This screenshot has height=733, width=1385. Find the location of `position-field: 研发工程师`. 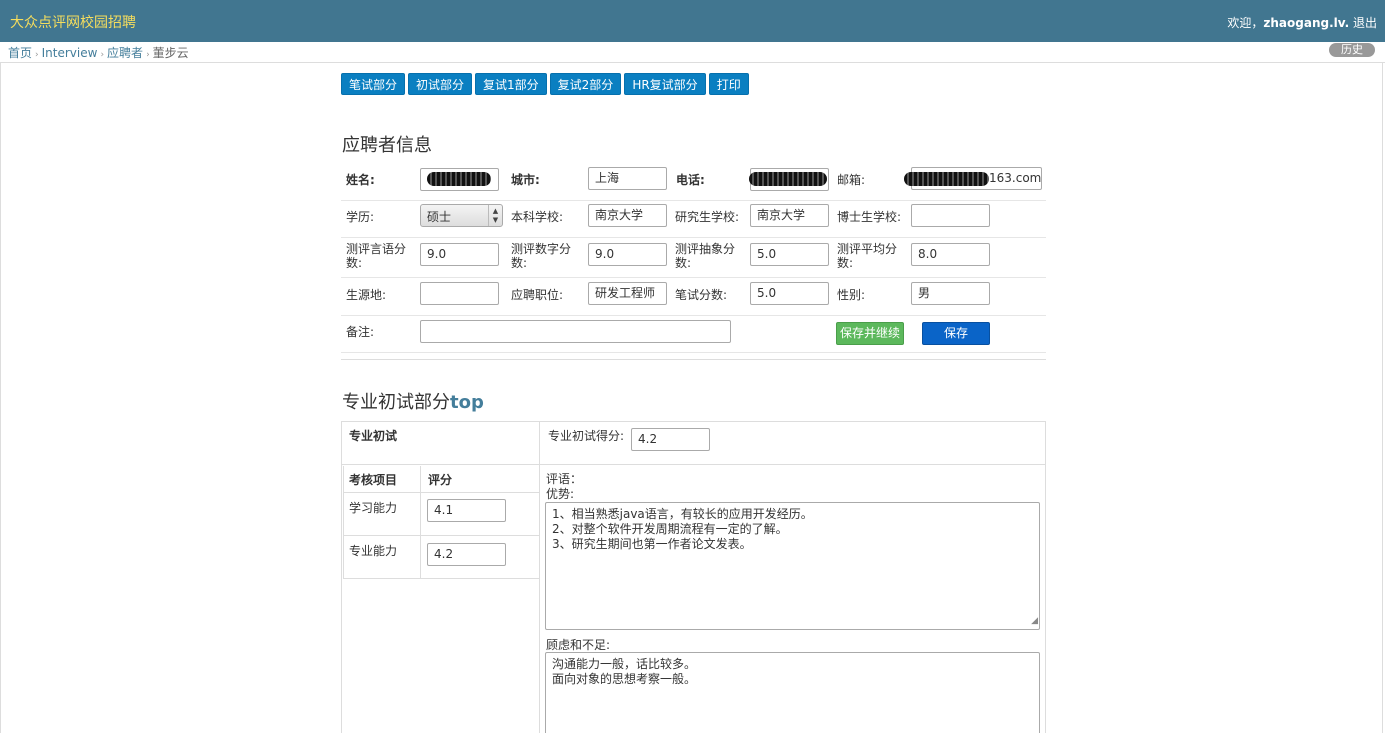

position-field: 研发工程师 is located at coordinates (627, 293).